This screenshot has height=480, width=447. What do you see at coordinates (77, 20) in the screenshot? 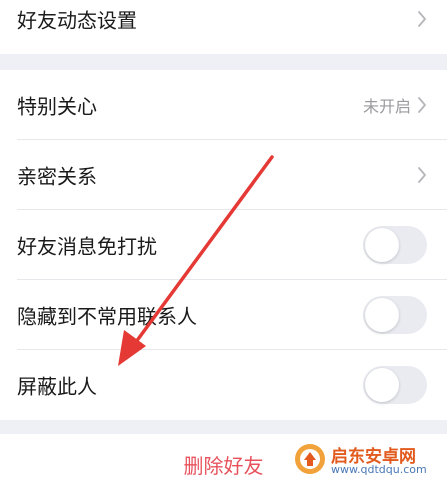
I see `friend-feed-settings-label: 好友动态设置` at bounding box center [77, 20].